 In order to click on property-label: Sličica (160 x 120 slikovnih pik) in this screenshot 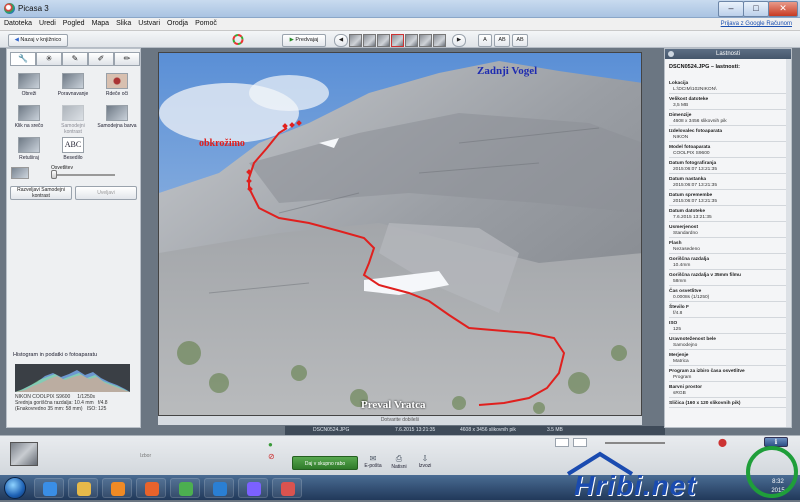, I will do `click(705, 403)`.